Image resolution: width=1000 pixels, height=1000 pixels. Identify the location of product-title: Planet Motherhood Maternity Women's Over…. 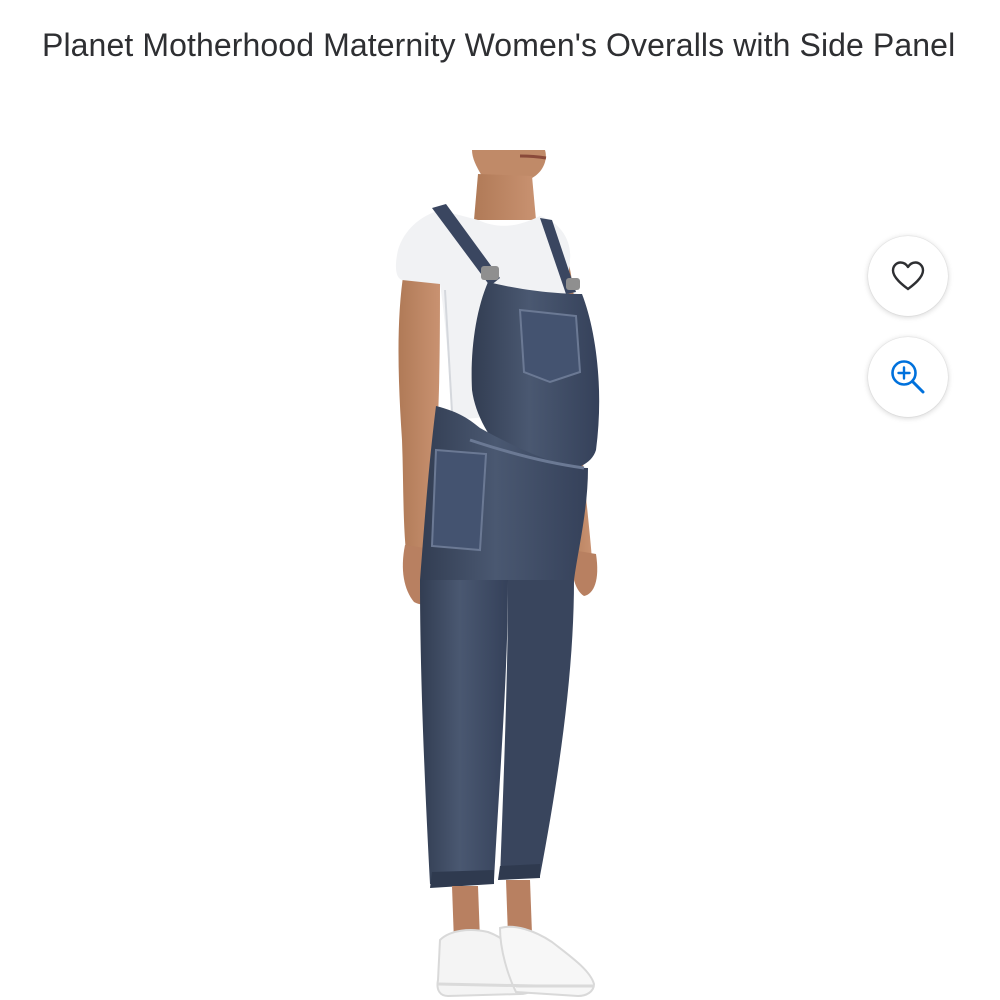
(499, 45).